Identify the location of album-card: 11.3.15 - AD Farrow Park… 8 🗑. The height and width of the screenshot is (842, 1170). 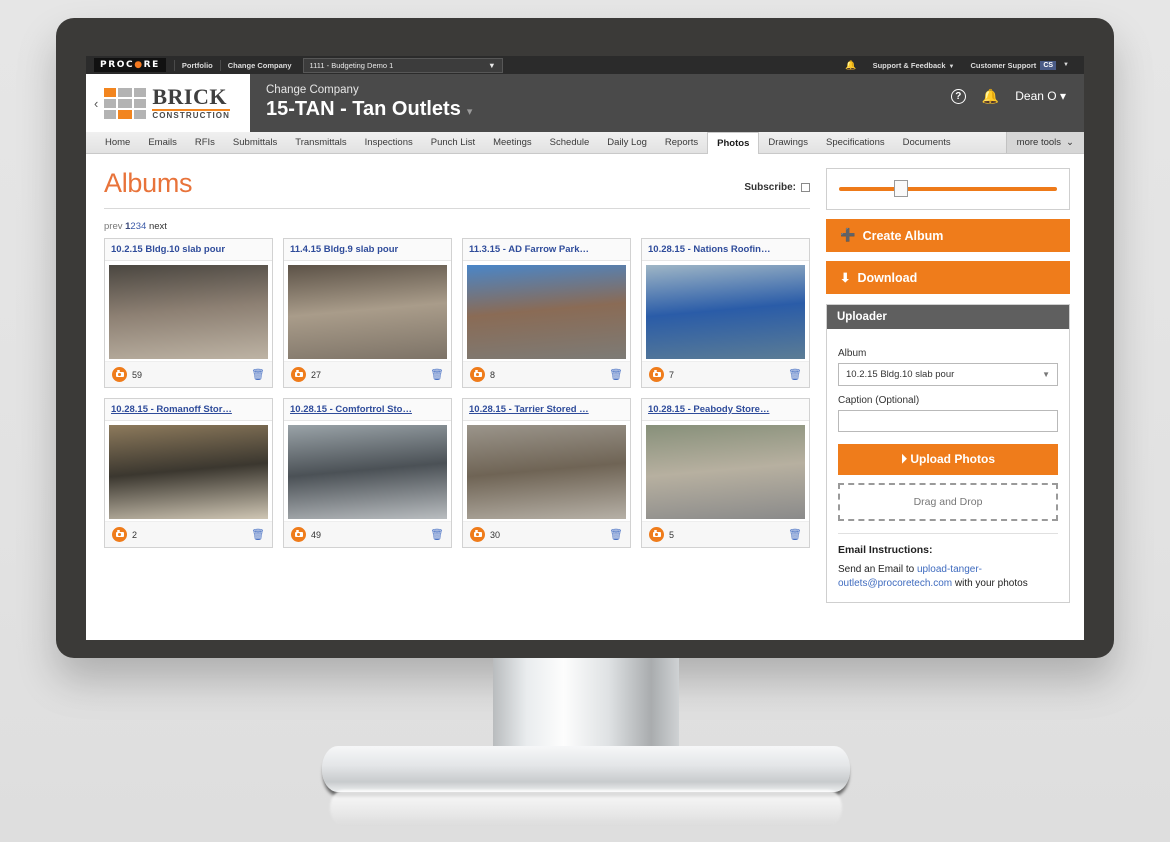
(546, 313).